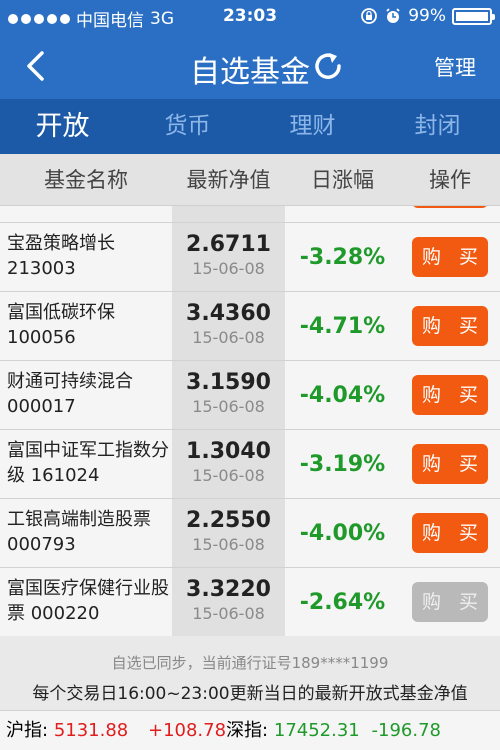 The height and width of the screenshot is (750, 500). Describe the element at coordinates (41, 268) in the screenshot. I see `fund-code: 213003` at that location.